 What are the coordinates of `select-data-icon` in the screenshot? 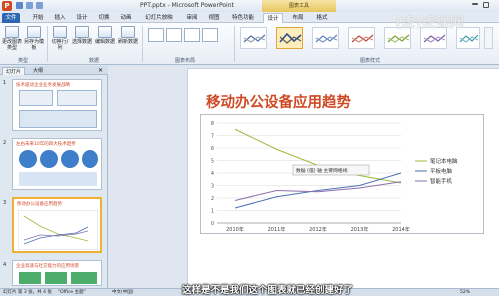 It's located at (82, 32).